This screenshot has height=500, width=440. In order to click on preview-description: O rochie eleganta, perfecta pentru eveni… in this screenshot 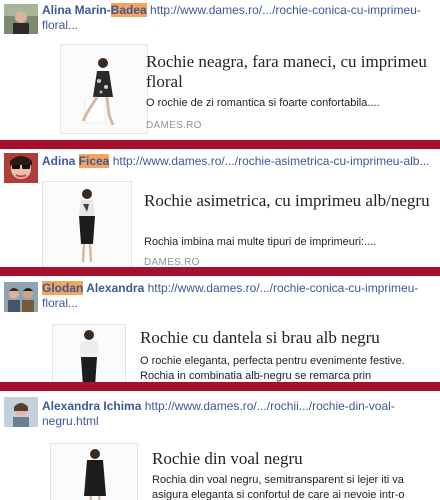, I will do `click(272, 368)`.